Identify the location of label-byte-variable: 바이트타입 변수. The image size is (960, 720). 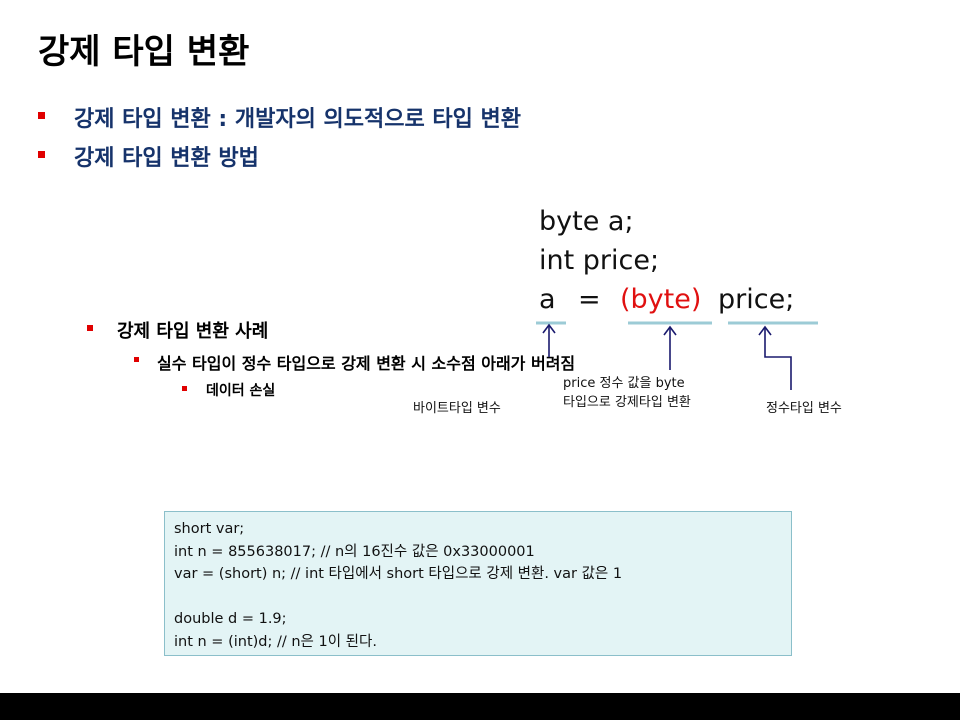
(457, 408).